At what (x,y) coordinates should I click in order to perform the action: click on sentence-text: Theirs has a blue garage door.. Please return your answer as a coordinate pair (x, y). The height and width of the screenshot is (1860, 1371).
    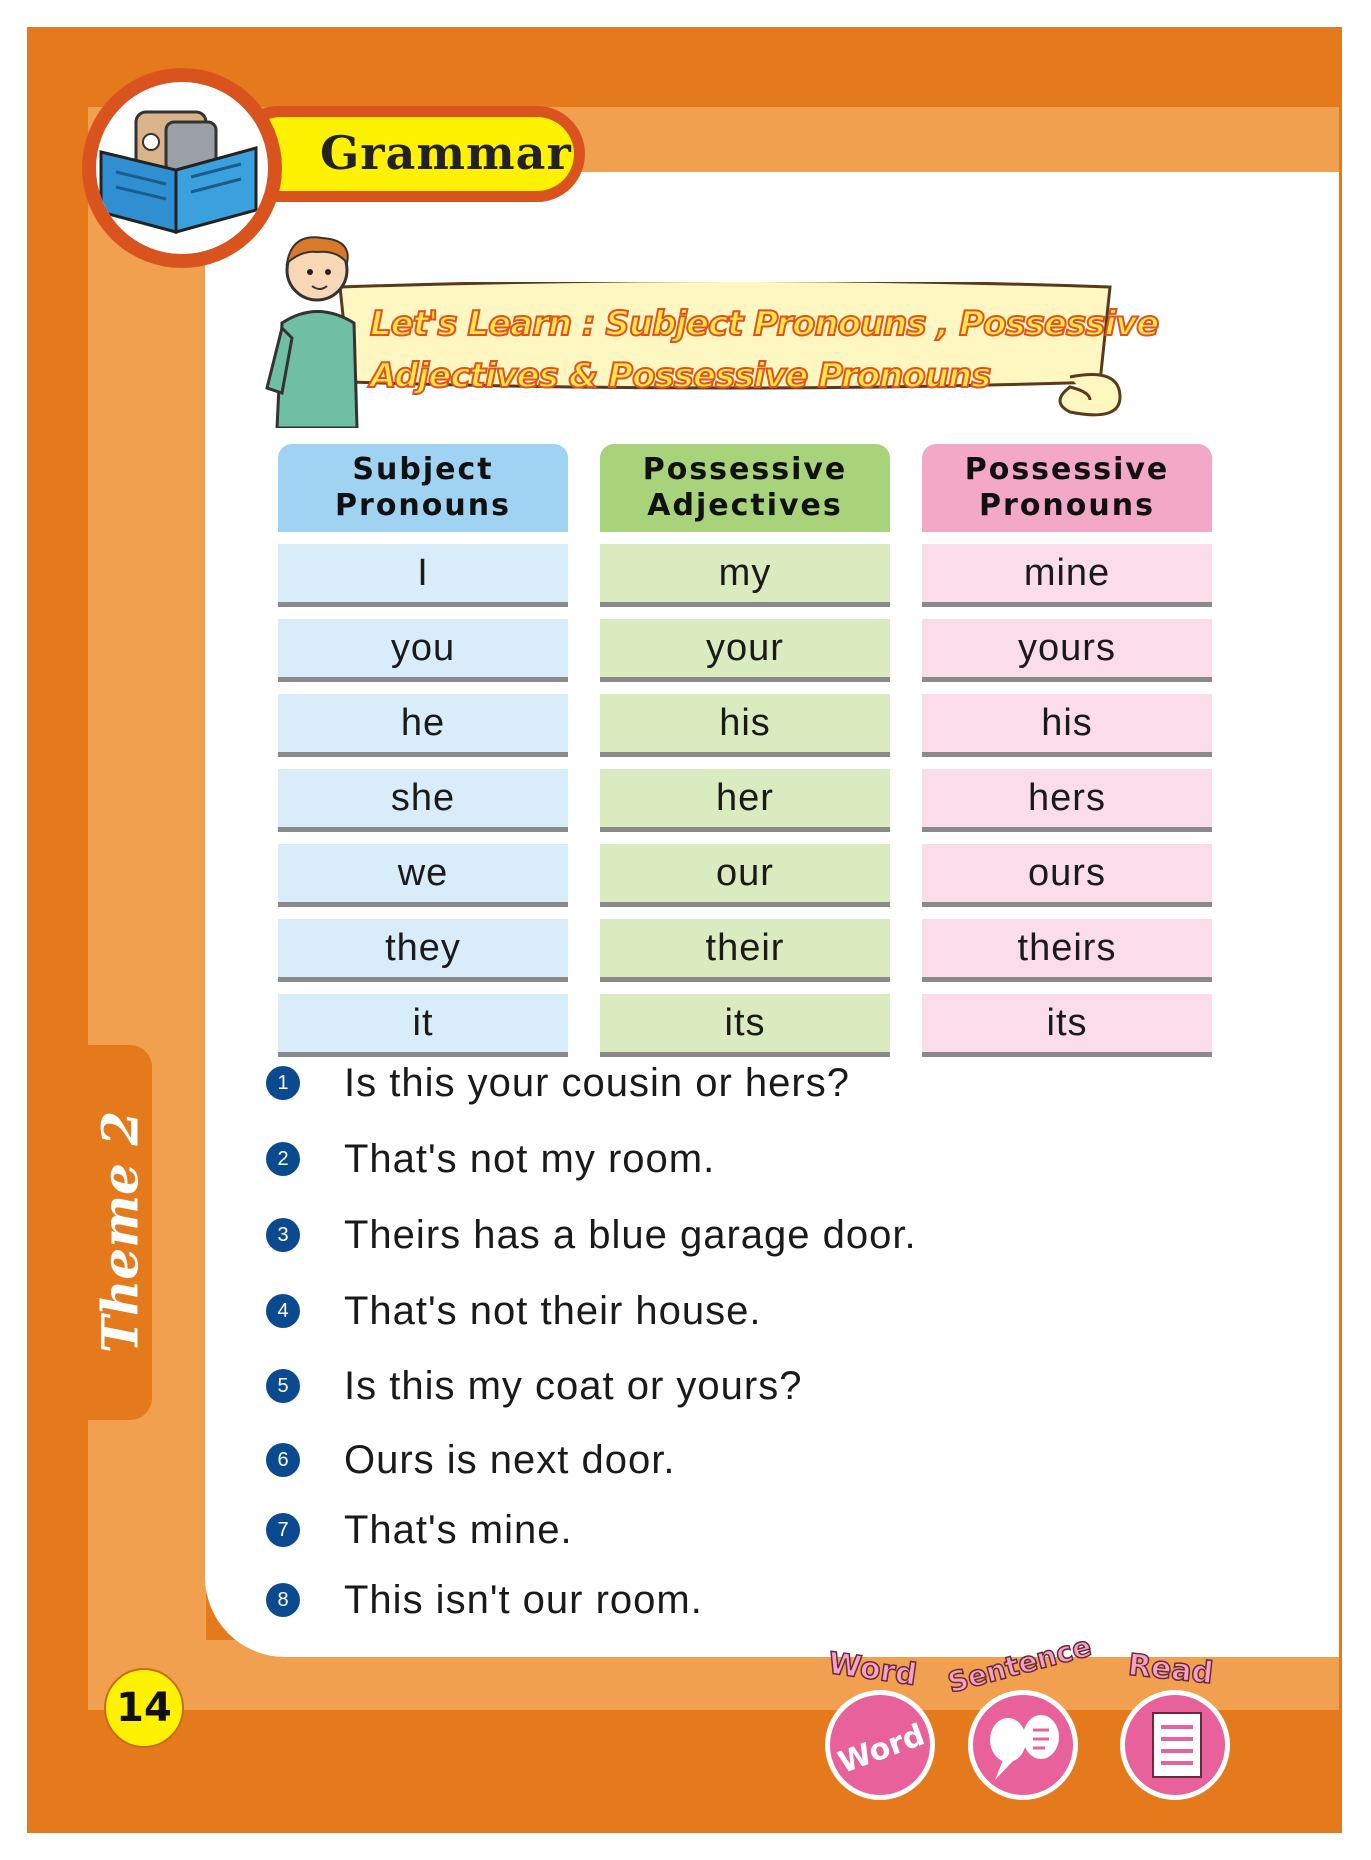
    Looking at the image, I should click on (630, 1234).